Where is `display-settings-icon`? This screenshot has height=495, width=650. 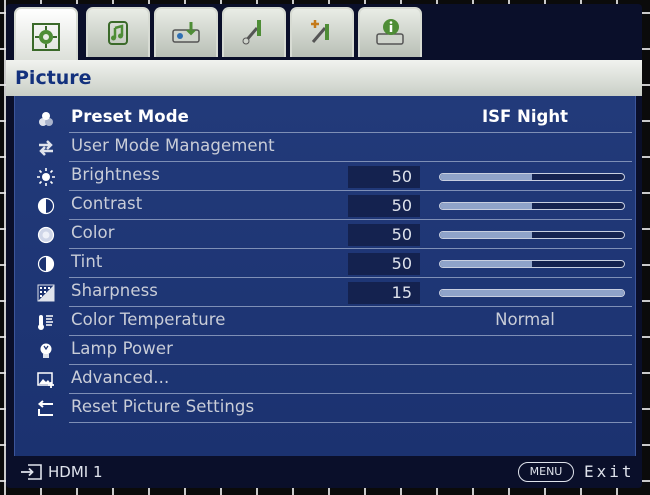 display-settings-icon is located at coordinates (186, 32).